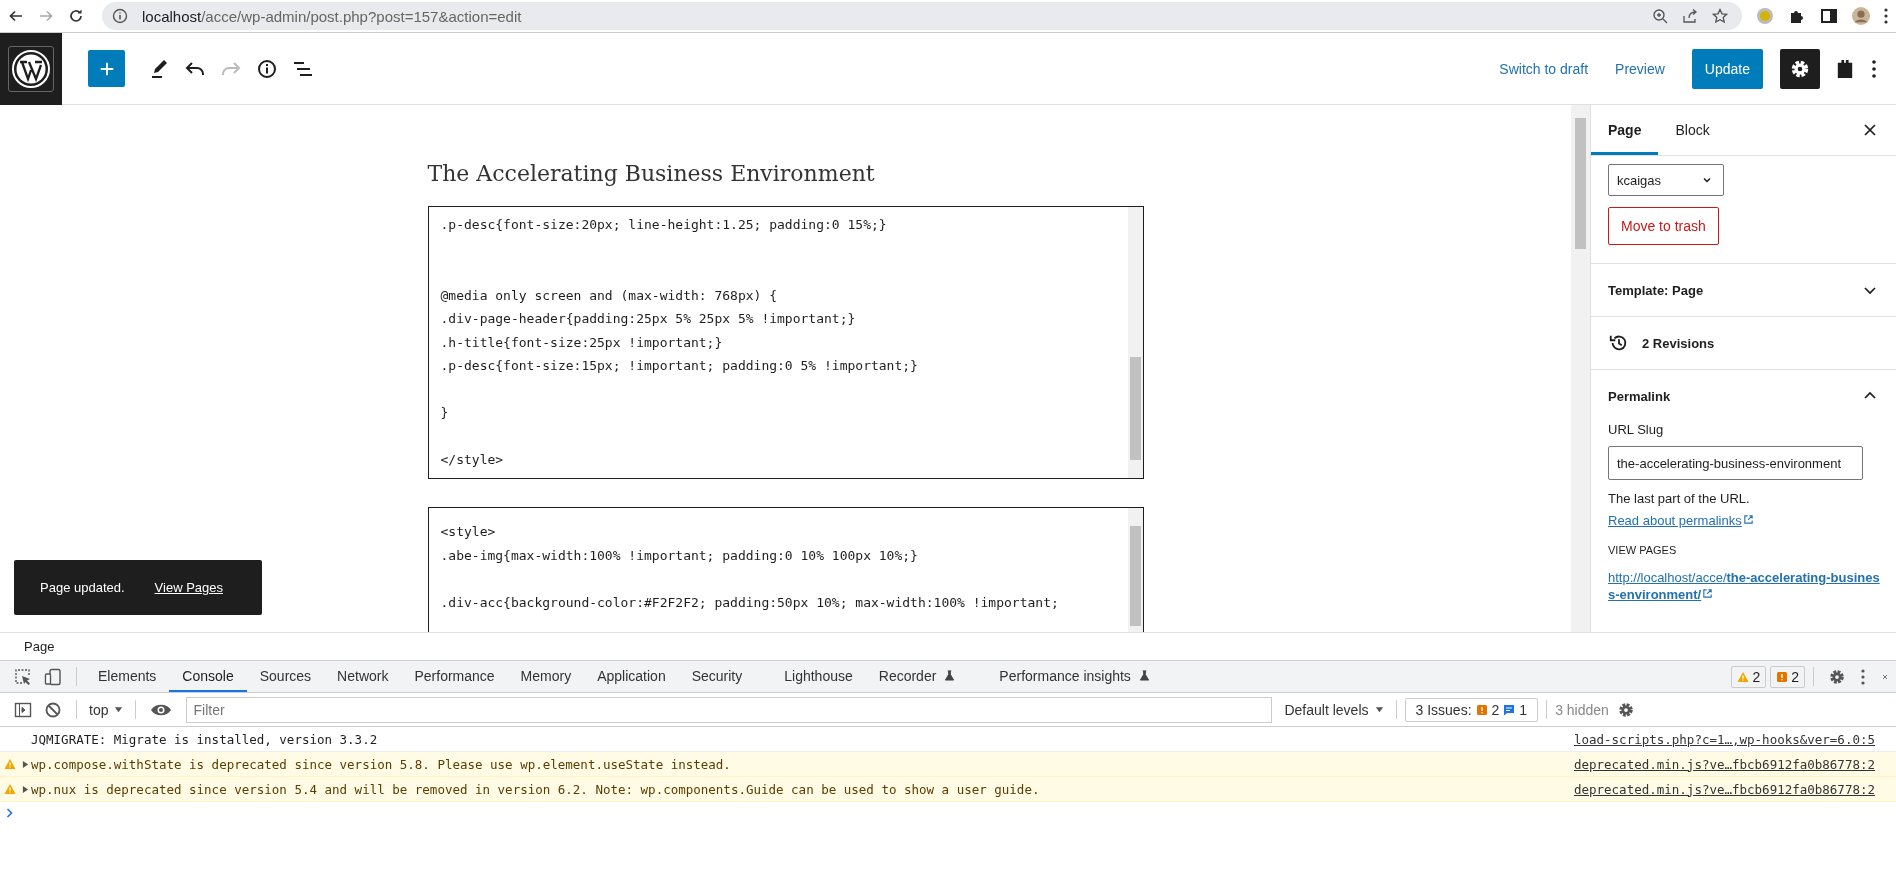 The width and height of the screenshot is (1896, 884). I want to click on page-url-link: http://localhost/acce/the-accelerating-business-environment/, so click(1744, 586).